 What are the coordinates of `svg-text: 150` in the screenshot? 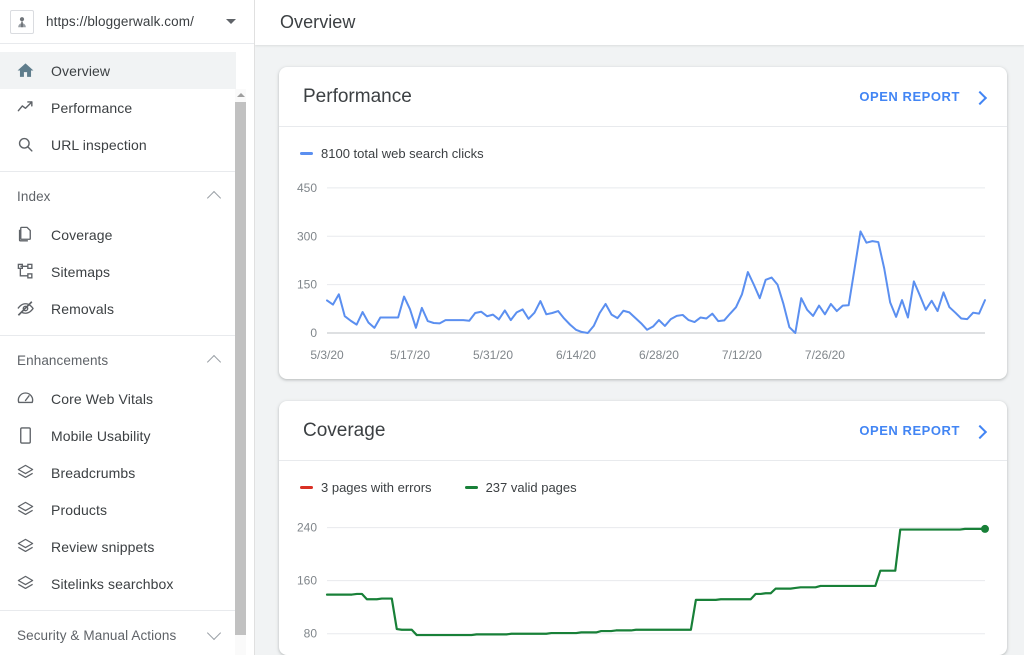 It's located at (307, 285).